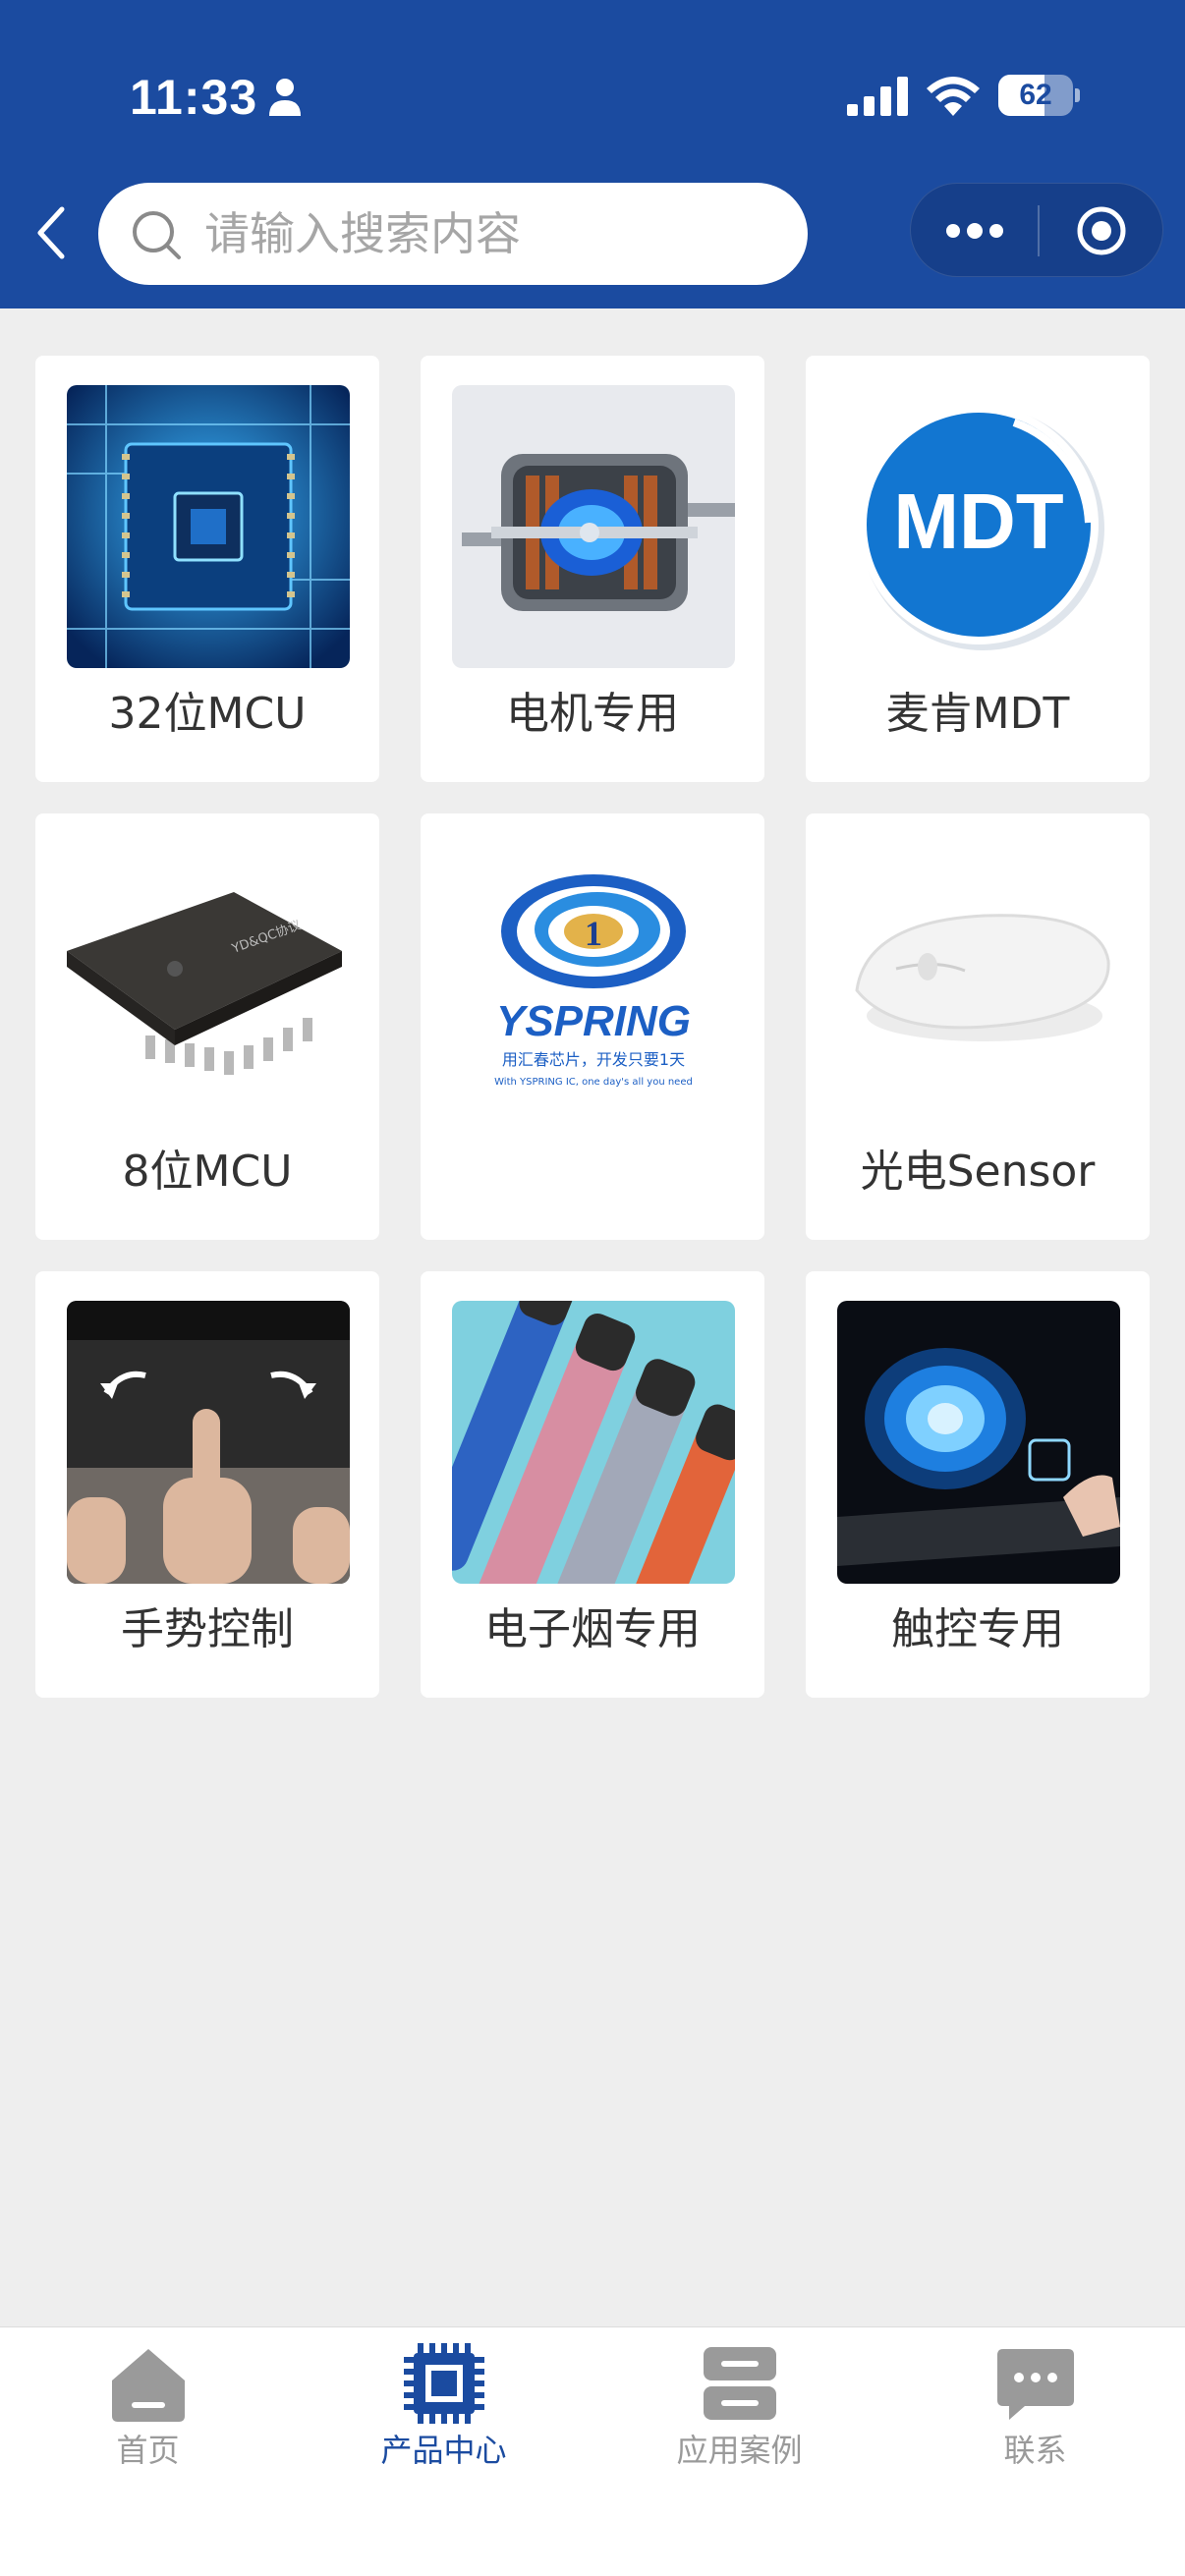 The width and height of the screenshot is (1185, 2576). I want to click on product-label: 32位MCU, so click(208, 714).